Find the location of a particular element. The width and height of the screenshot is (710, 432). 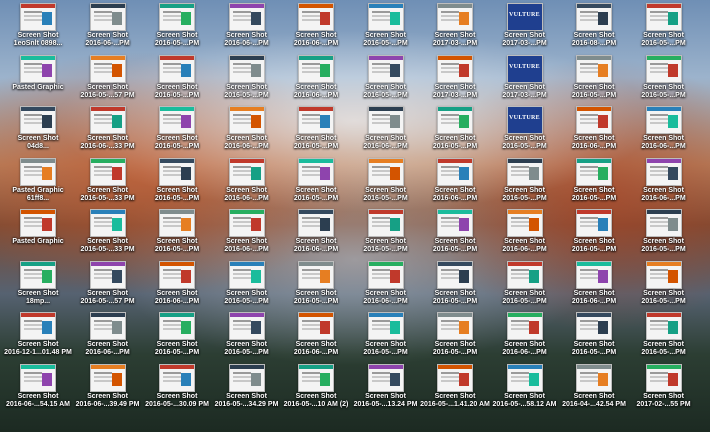

desktop-file-icon: Screen Shot 2016-06-...54.15 AM is located at coordinates (38, 394).